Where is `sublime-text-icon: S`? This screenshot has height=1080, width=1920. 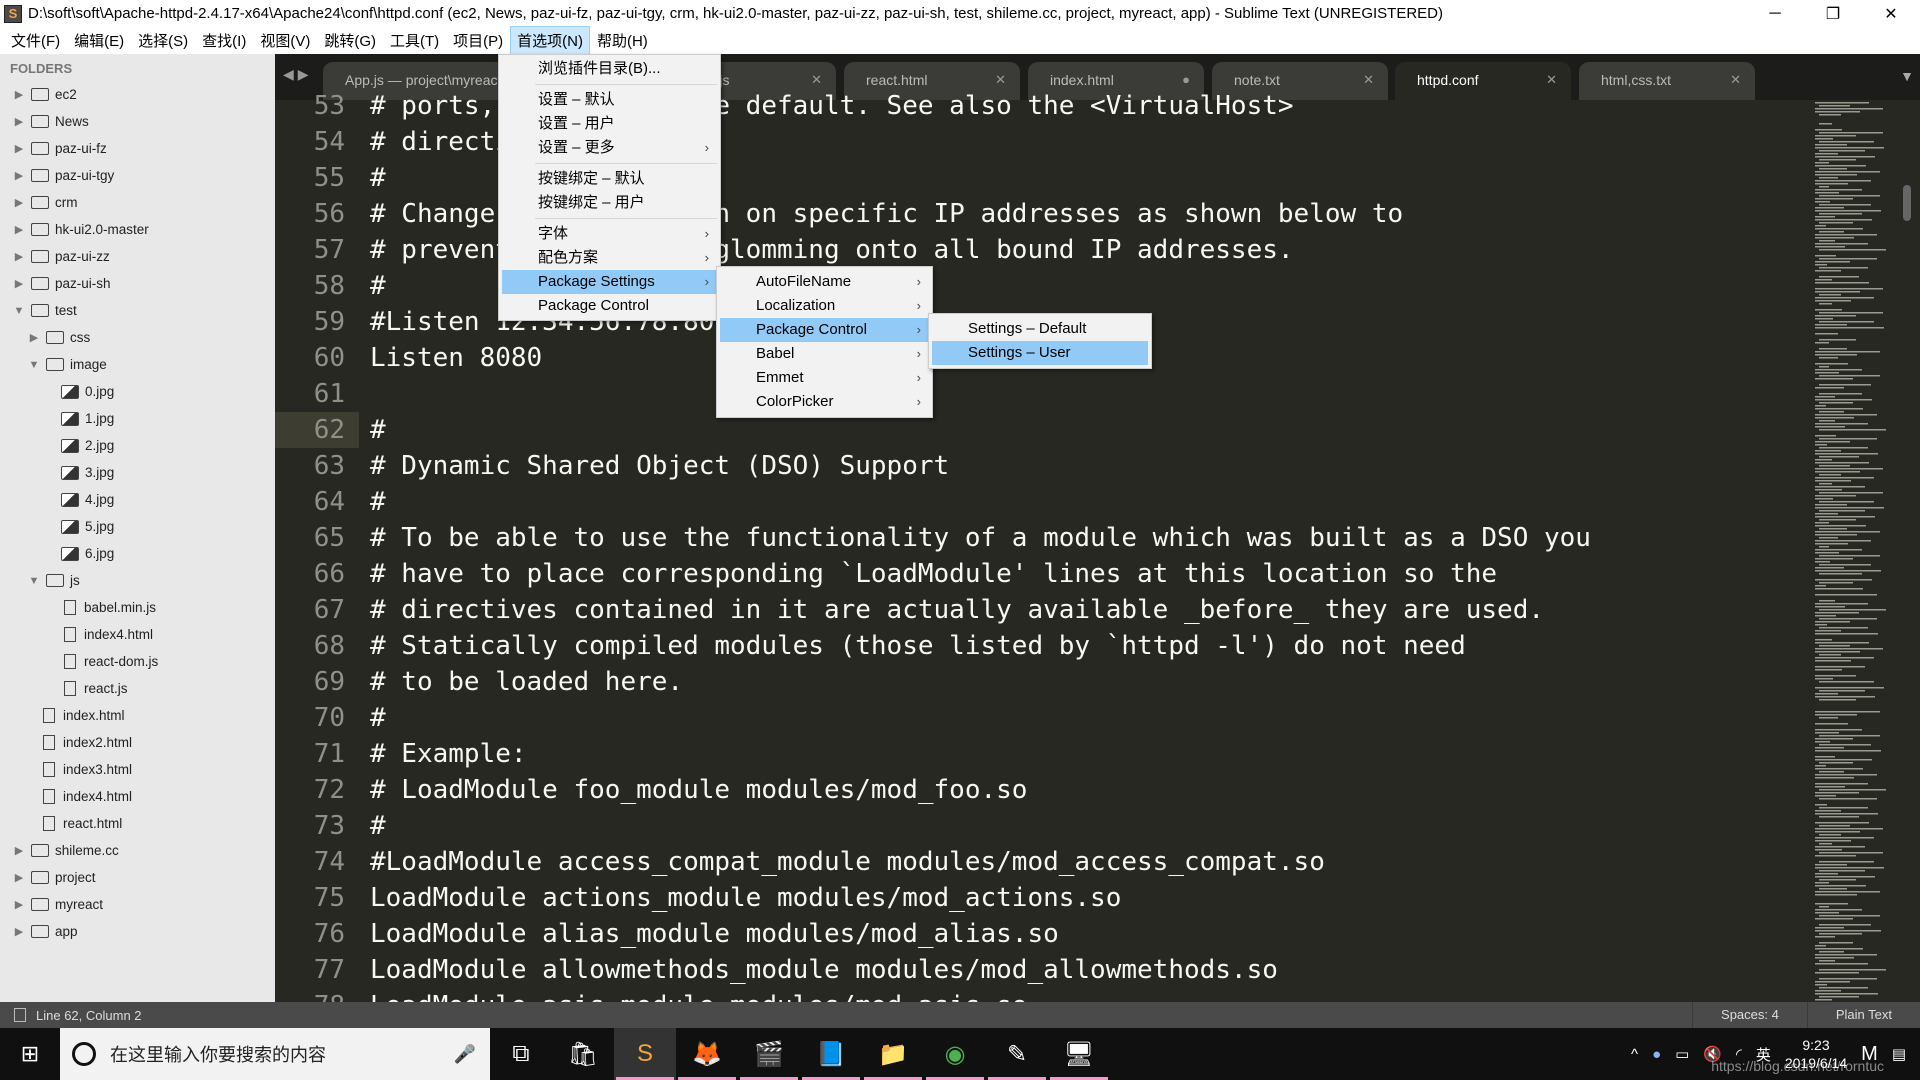 sublime-text-icon: S is located at coordinates (645, 1054).